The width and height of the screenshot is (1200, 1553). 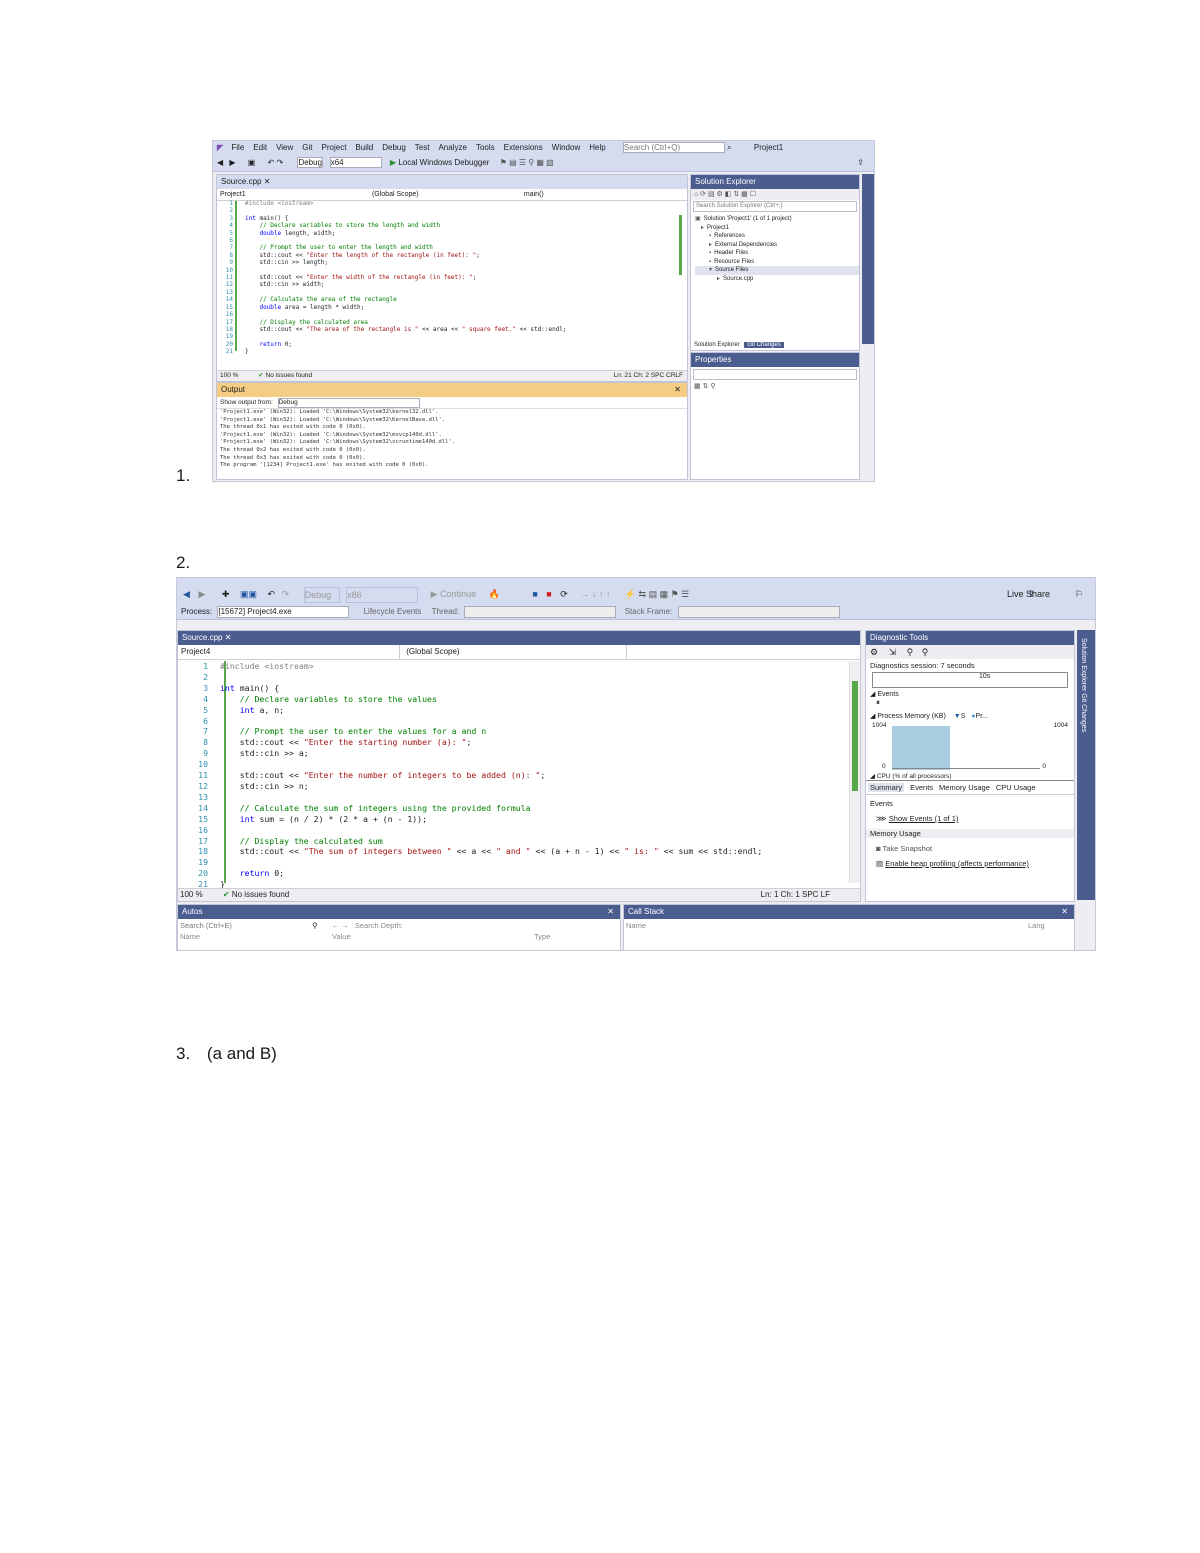 I want to click on menu-item: Window, so click(x=566, y=147).